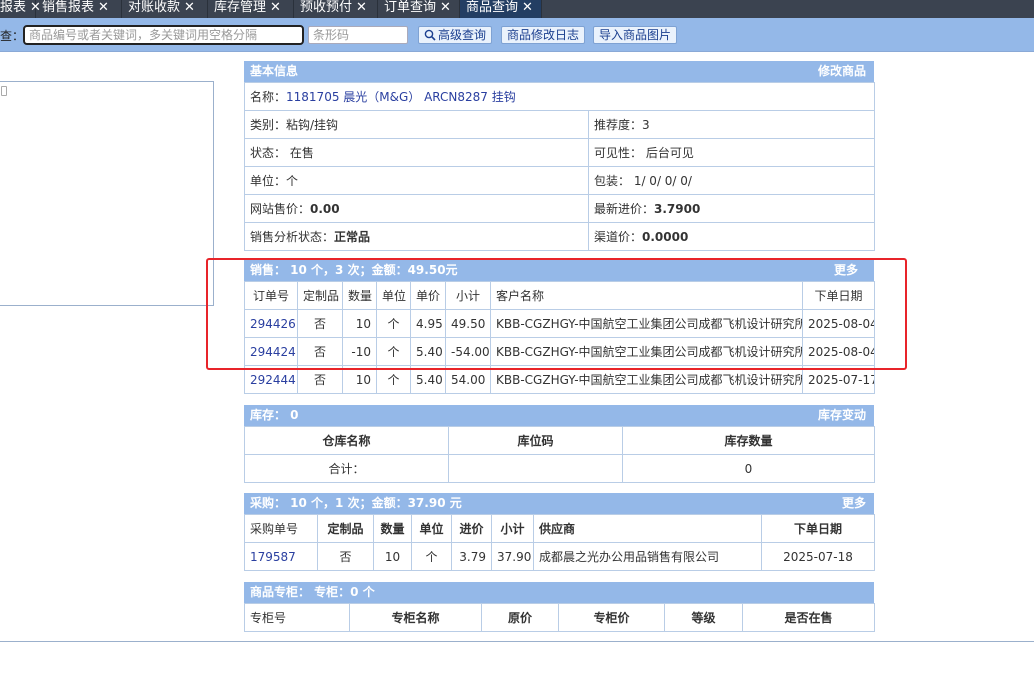  I want to click on subtotal-cell: 49.50, so click(468, 323).